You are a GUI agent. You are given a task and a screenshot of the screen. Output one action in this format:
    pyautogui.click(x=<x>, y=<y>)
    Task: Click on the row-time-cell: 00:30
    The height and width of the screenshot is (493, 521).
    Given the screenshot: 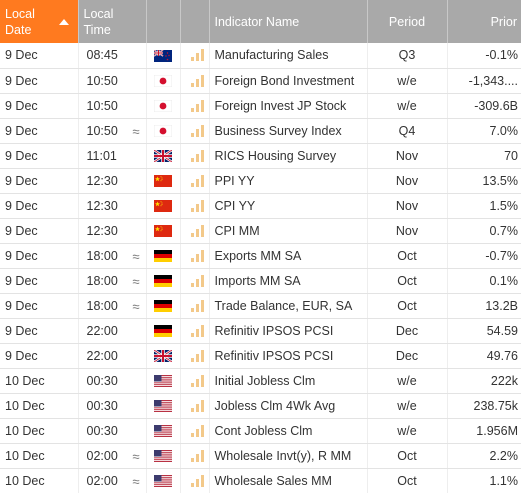 What is the action you would take?
    pyautogui.click(x=112, y=381)
    